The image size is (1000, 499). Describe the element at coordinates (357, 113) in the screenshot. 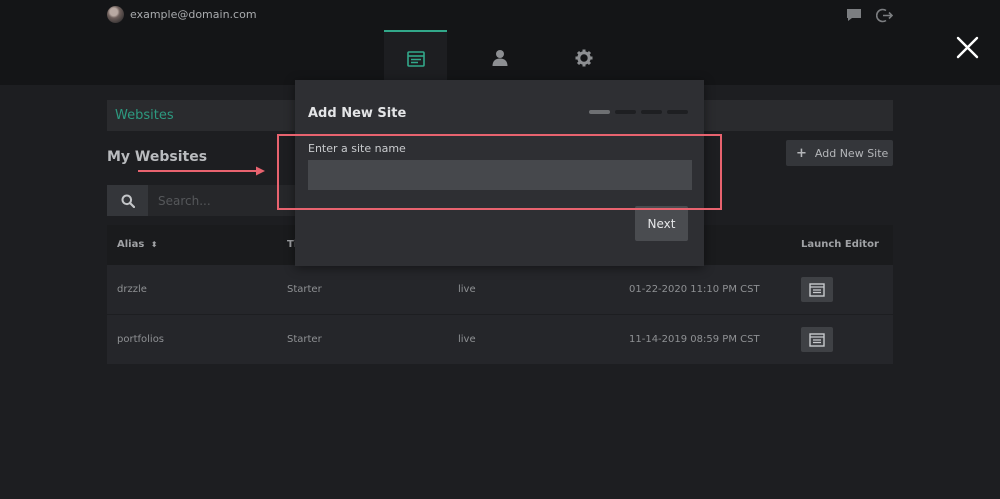

I see `modal-title: Add New Site` at that location.